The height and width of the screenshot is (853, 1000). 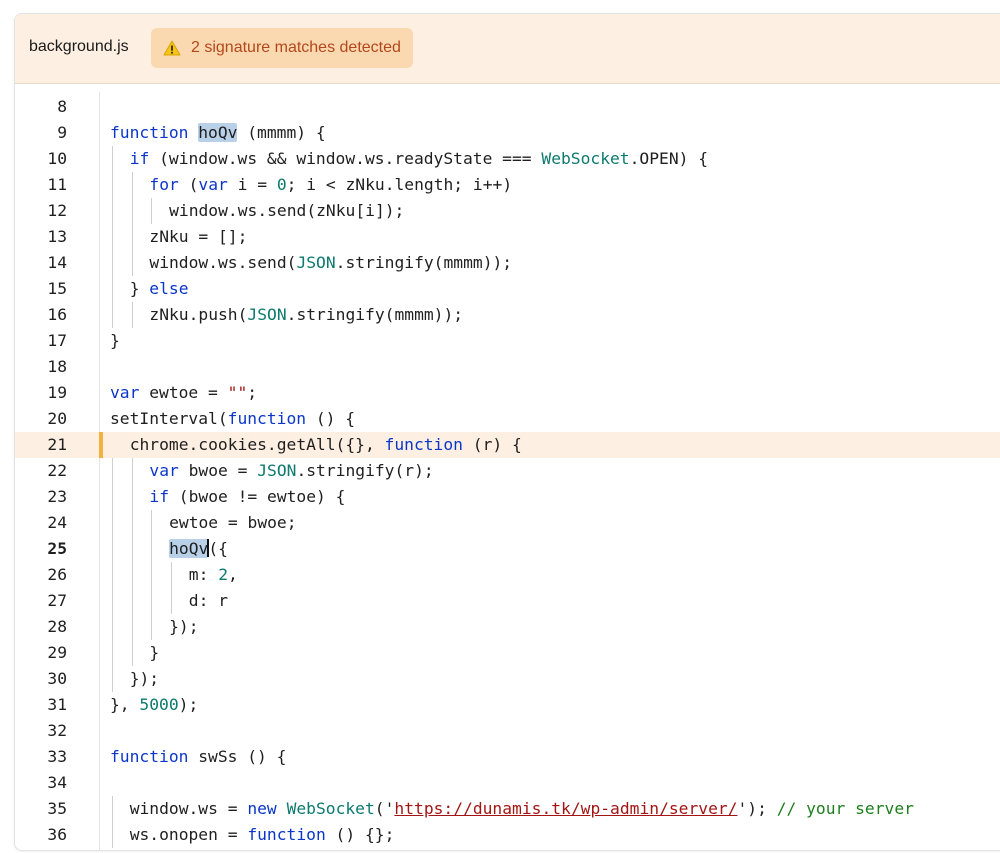 What do you see at coordinates (252, 184) in the screenshot?
I see `code-token: i =` at bounding box center [252, 184].